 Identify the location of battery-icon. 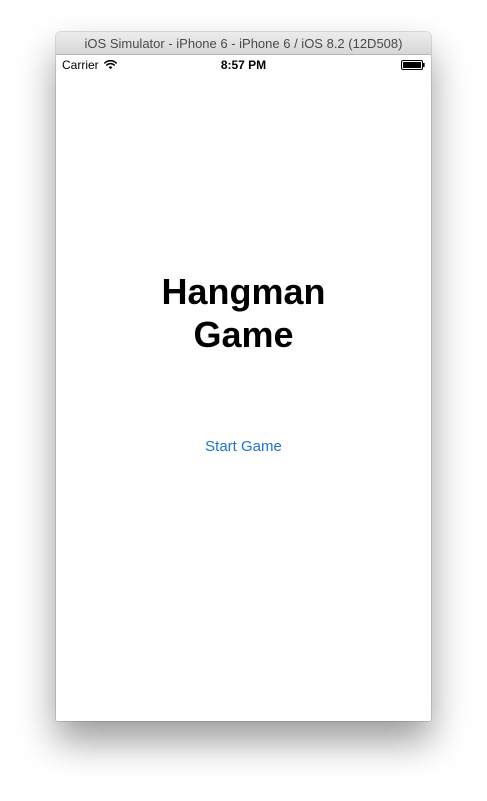
(413, 65).